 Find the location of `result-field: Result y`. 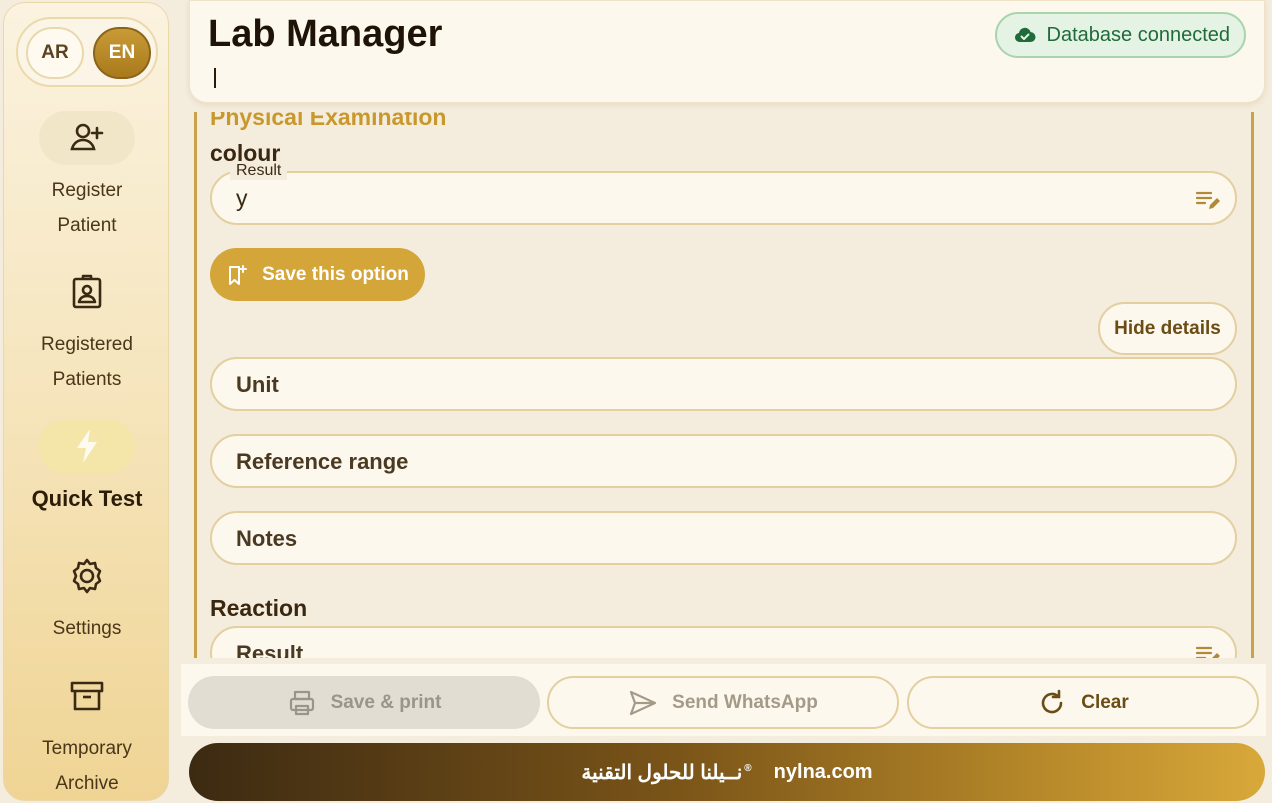

result-field: Result y is located at coordinates (723, 193).